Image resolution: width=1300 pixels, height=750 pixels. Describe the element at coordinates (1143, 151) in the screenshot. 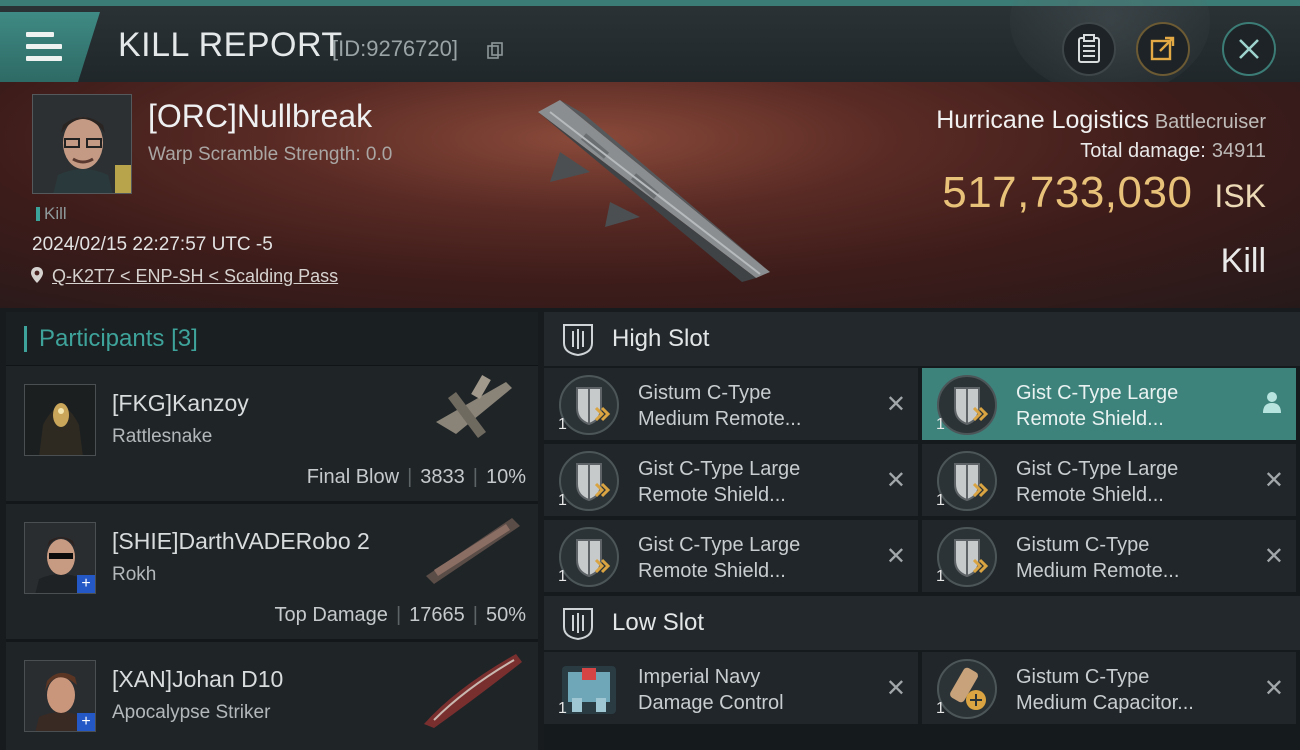

I see `total-damage-label: Total damage:` at that location.